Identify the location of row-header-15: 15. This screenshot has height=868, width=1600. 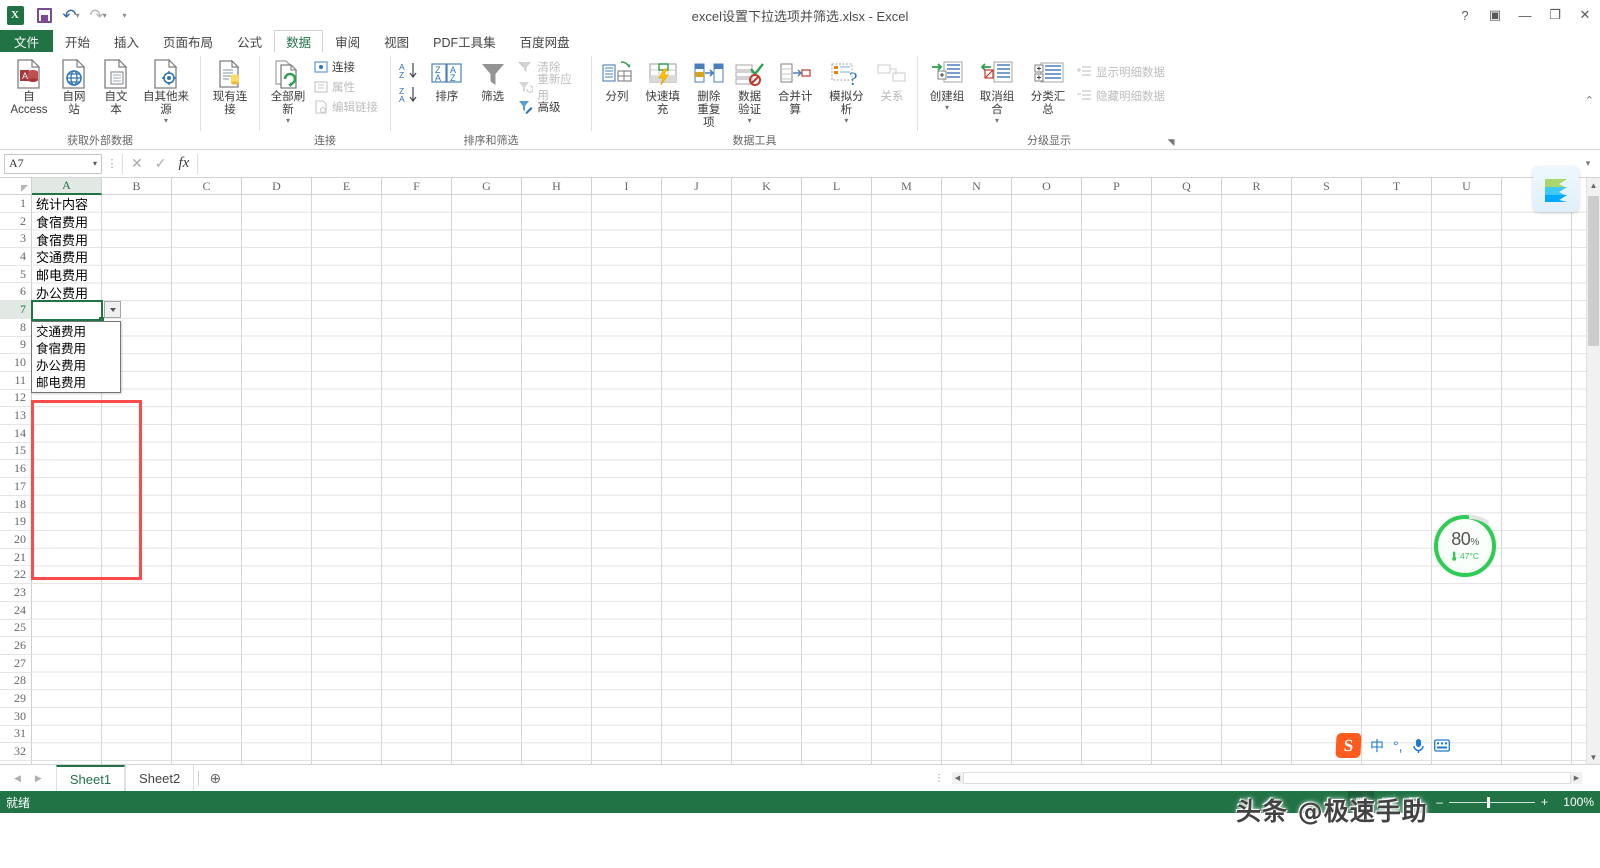
(16, 451).